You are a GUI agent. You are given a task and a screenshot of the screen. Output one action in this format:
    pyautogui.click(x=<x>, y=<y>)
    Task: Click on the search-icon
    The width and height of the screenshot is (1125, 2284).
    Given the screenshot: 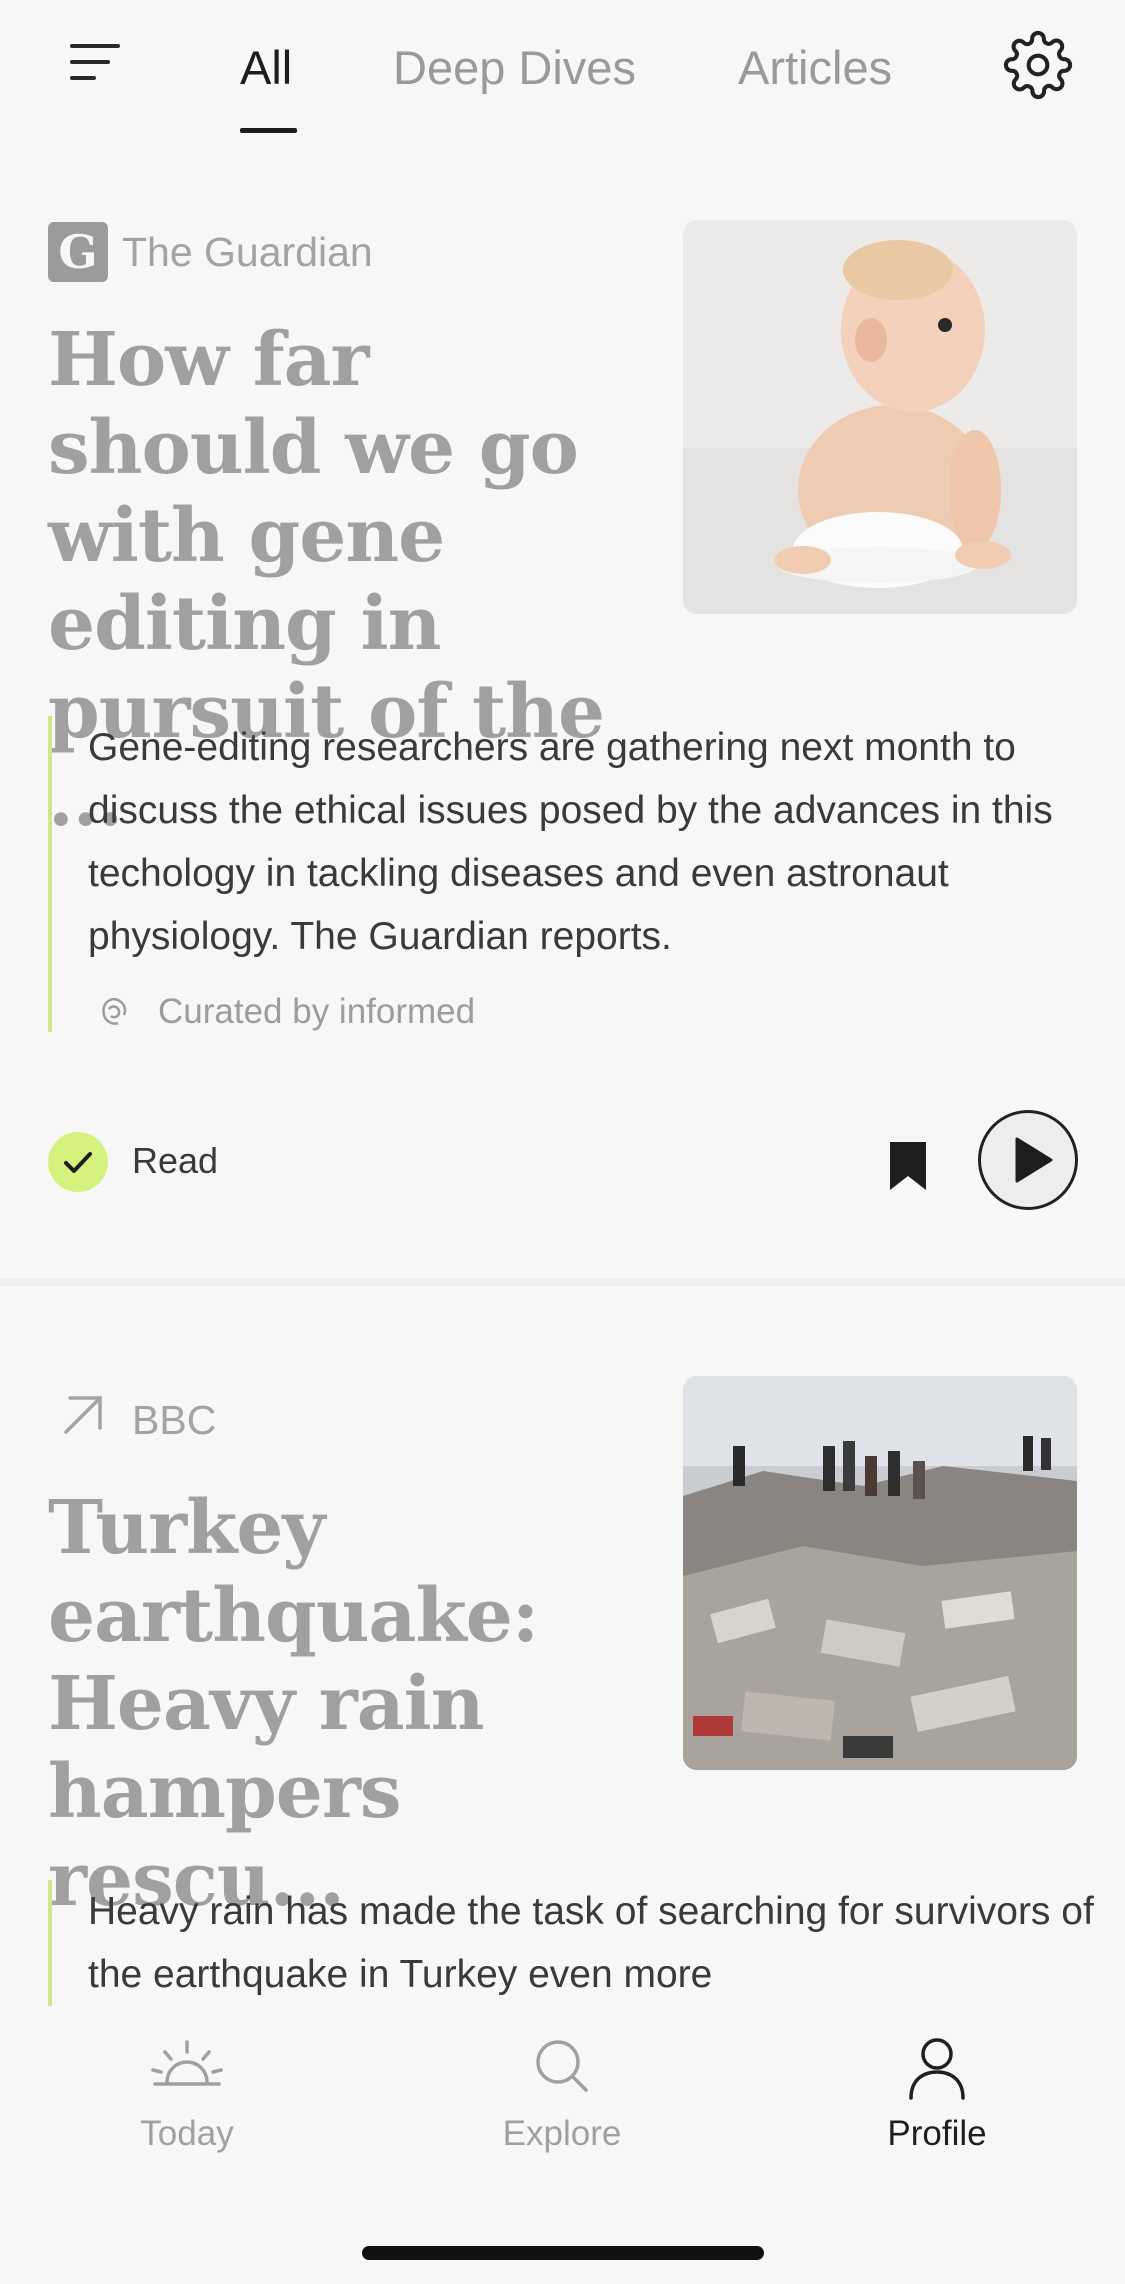 What is the action you would take?
    pyautogui.click(x=562, y=2067)
    